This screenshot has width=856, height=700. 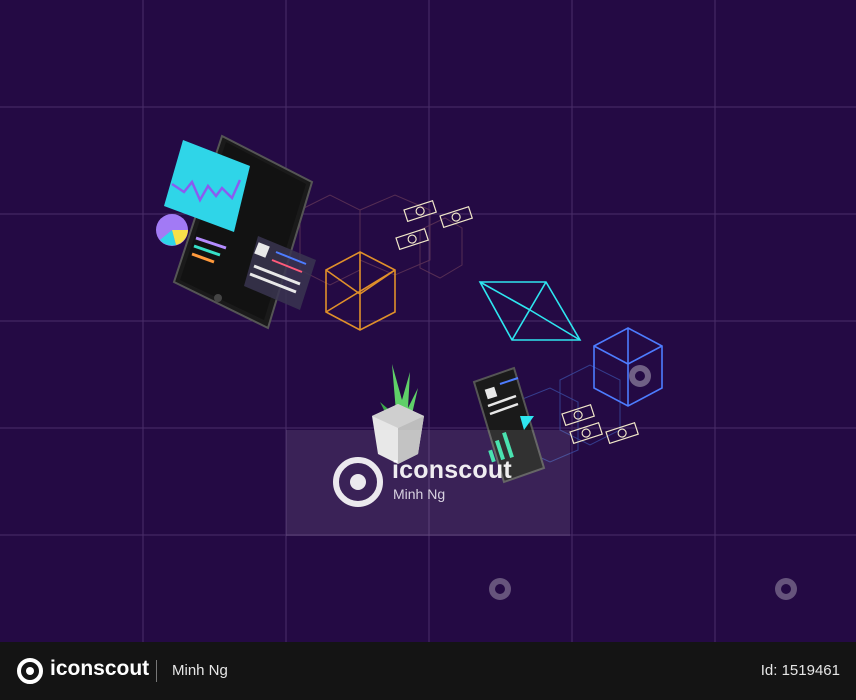 What do you see at coordinates (800, 670) in the screenshot?
I see `footer-asset-id: Id: 1519461` at bounding box center [800, 670].